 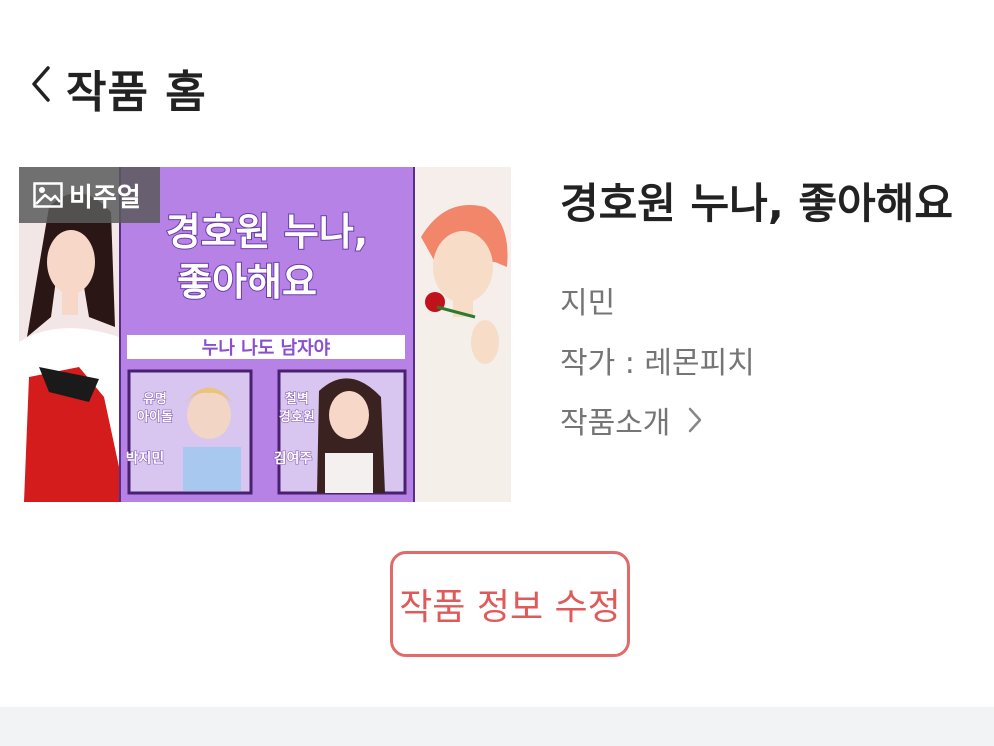 I want to click on cover-art-tagline: 누나 나도 남자야, so click(x=266, y=348).